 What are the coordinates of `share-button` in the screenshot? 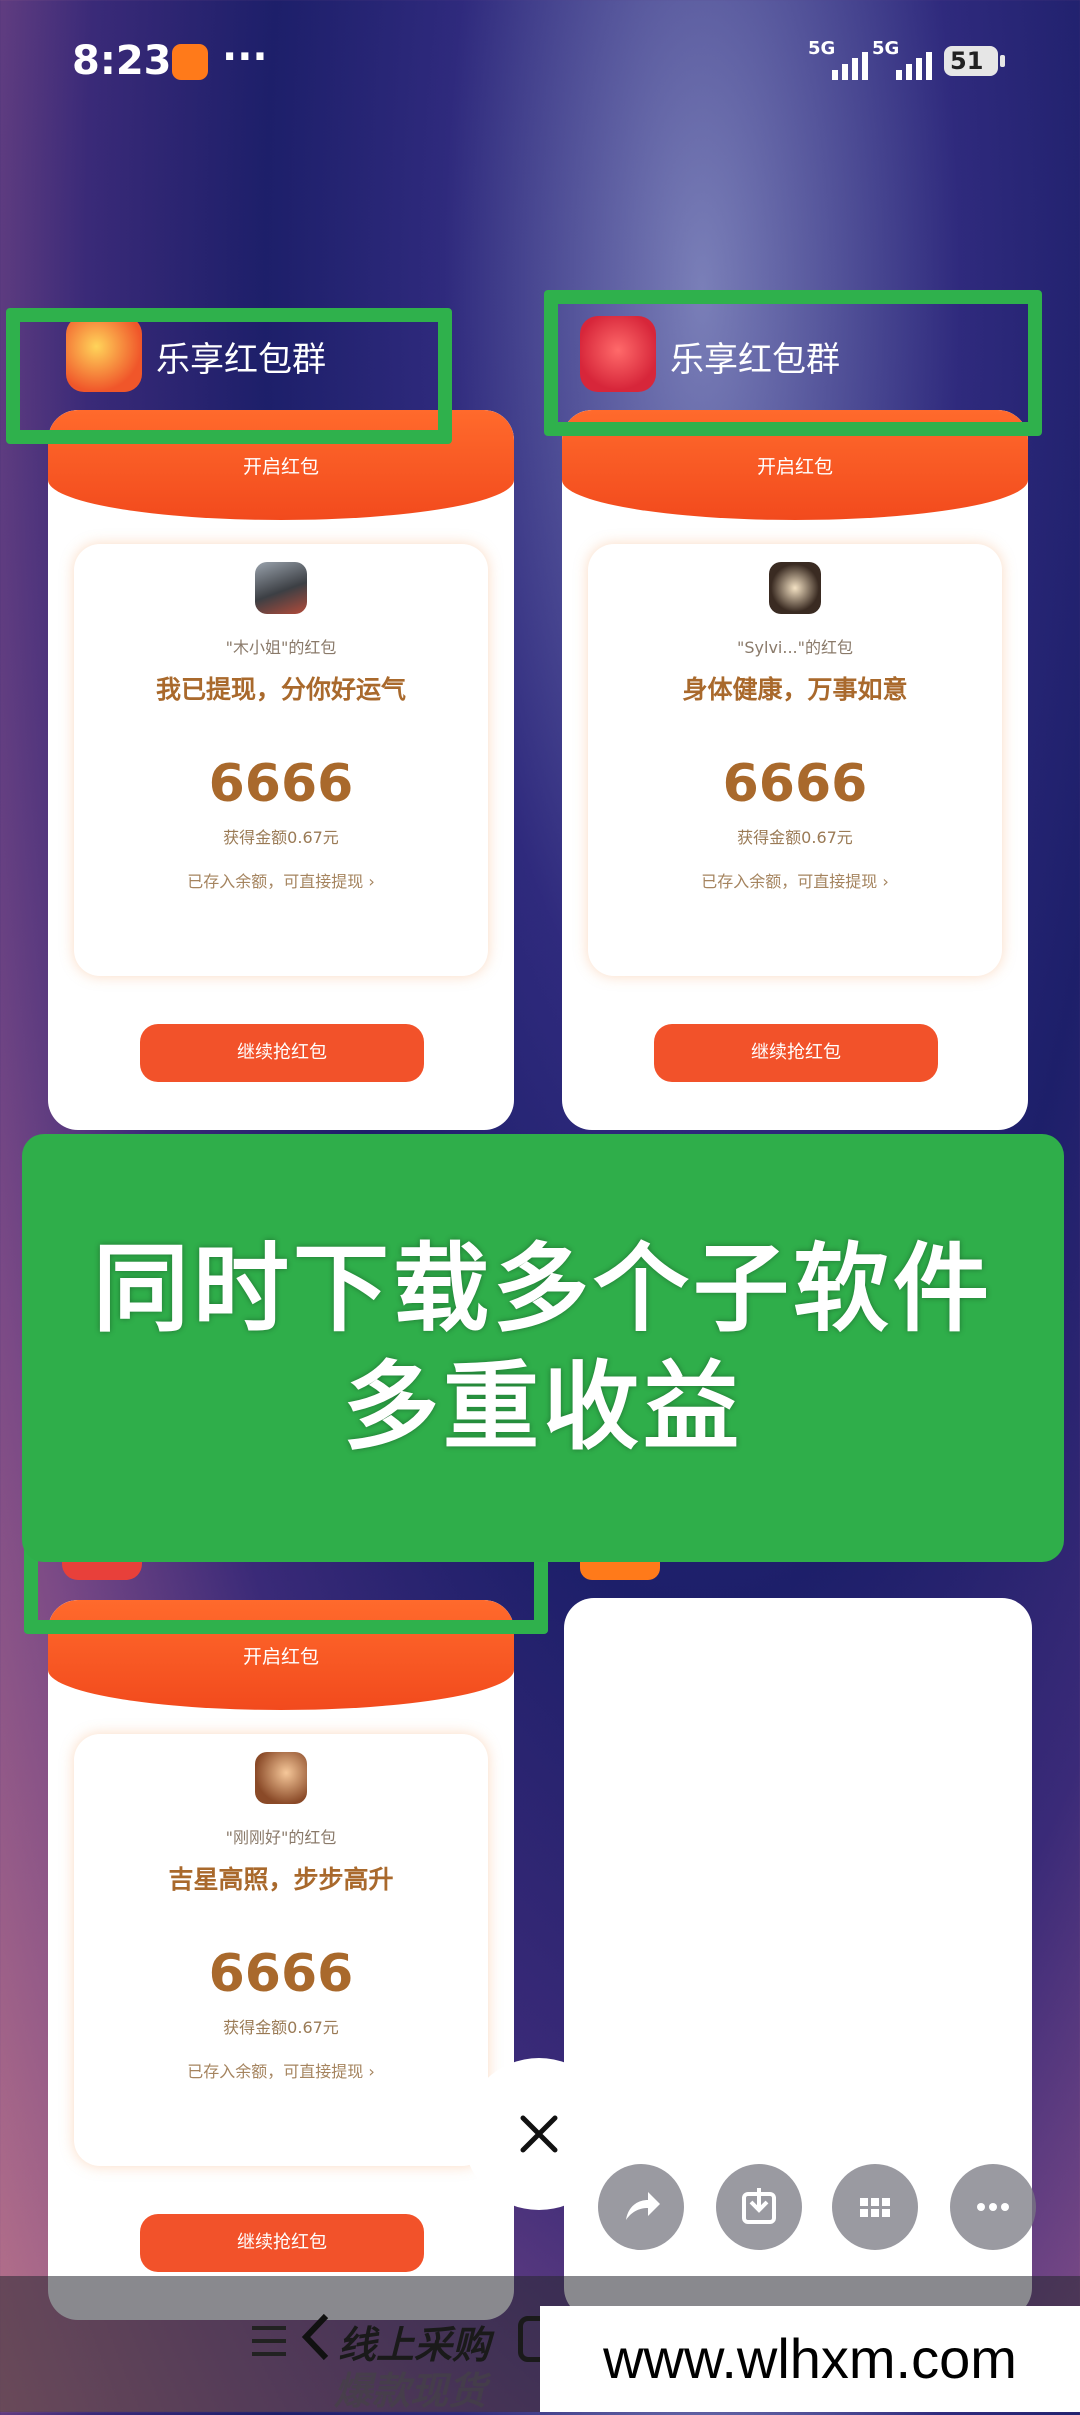 It's located at (641, 2207).